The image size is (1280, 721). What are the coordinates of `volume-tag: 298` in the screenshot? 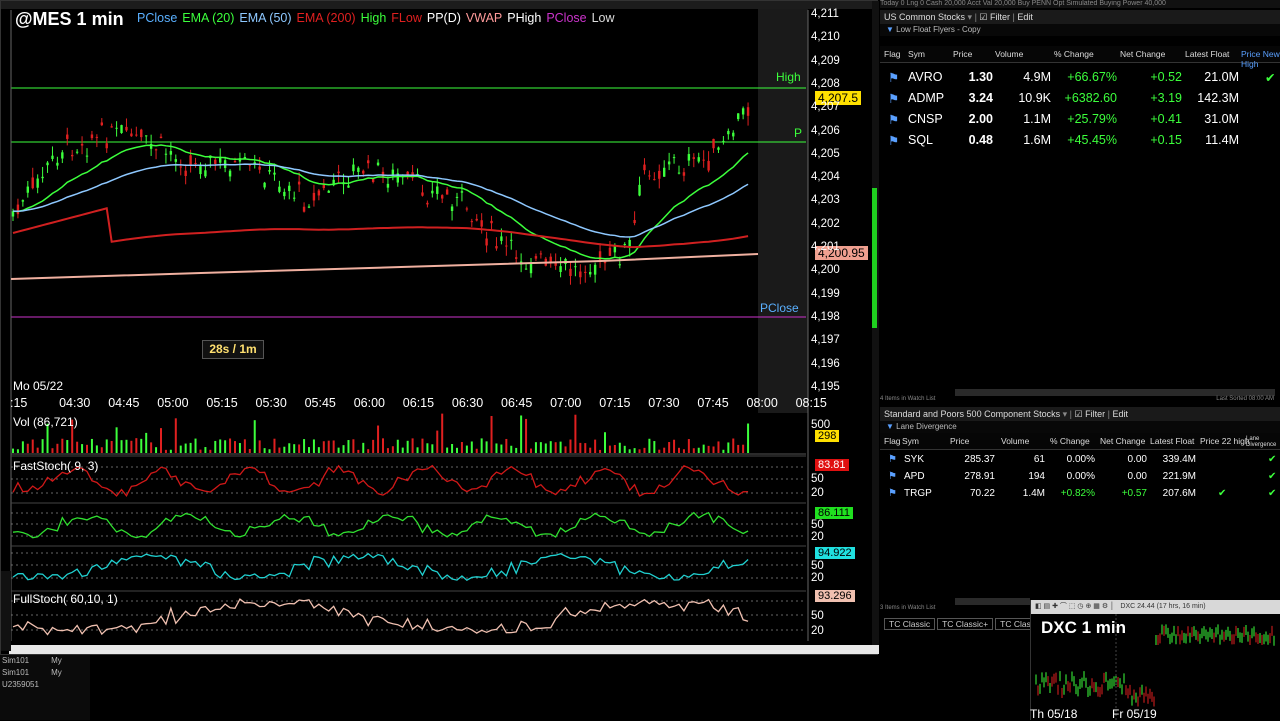 It's located at (827, 436).